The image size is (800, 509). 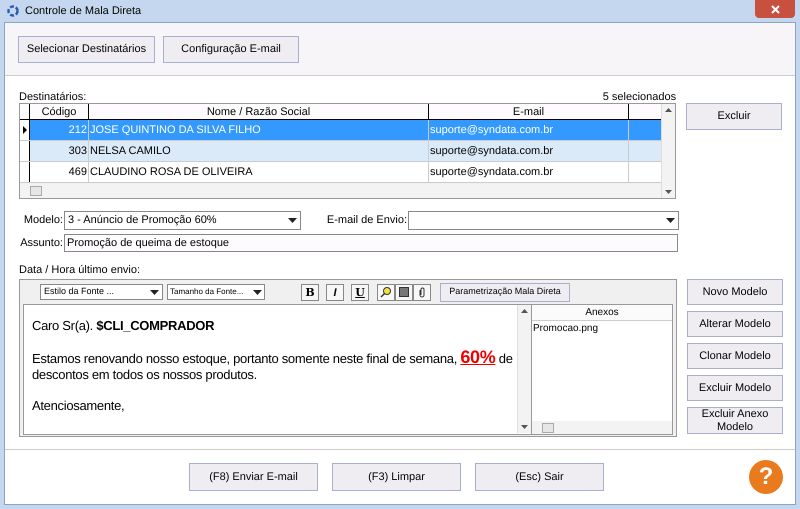 I want to click on close-button, so click(x=775, y=9).